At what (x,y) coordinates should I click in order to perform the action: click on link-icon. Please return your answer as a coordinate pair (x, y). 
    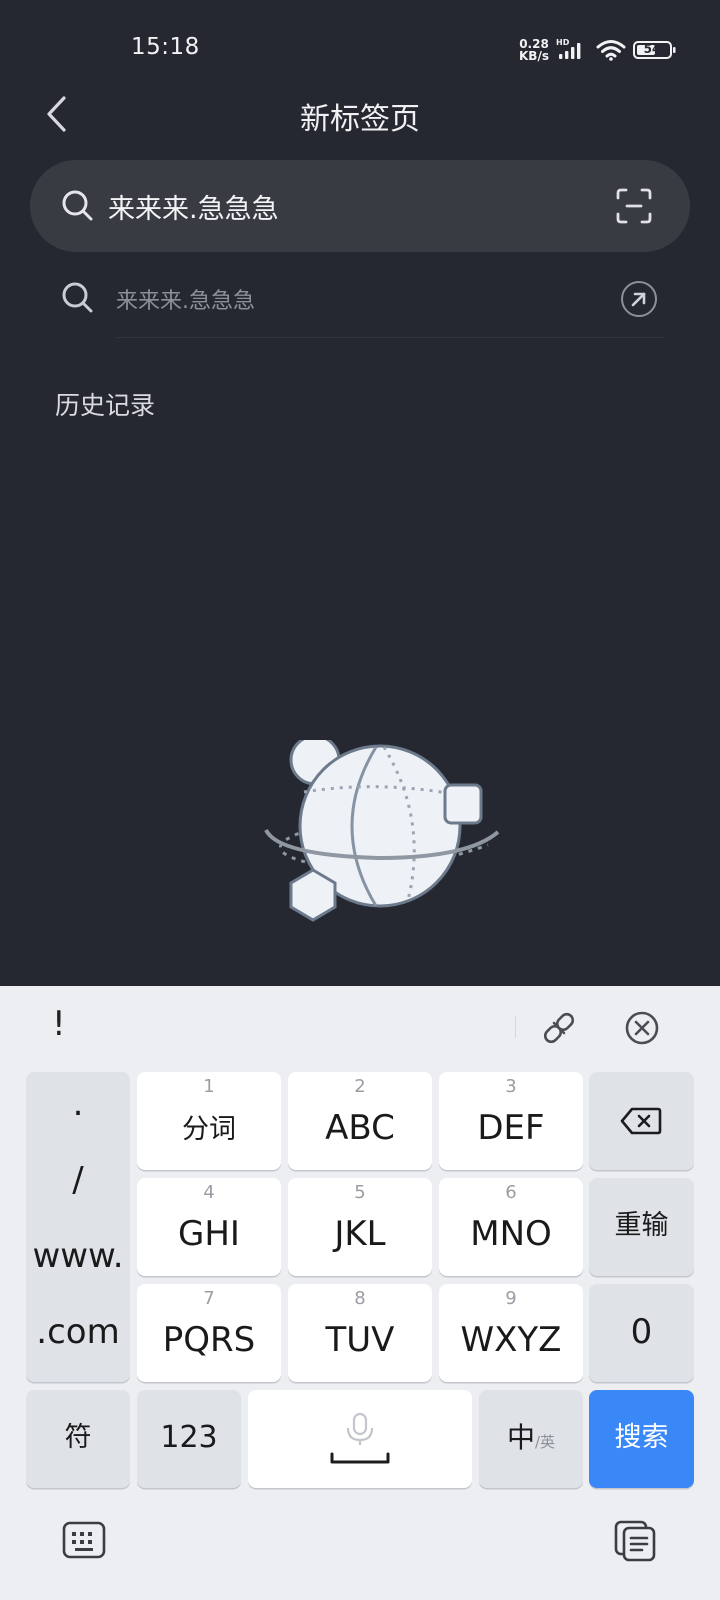
    Looking at the image, I should click on (559, 1028).